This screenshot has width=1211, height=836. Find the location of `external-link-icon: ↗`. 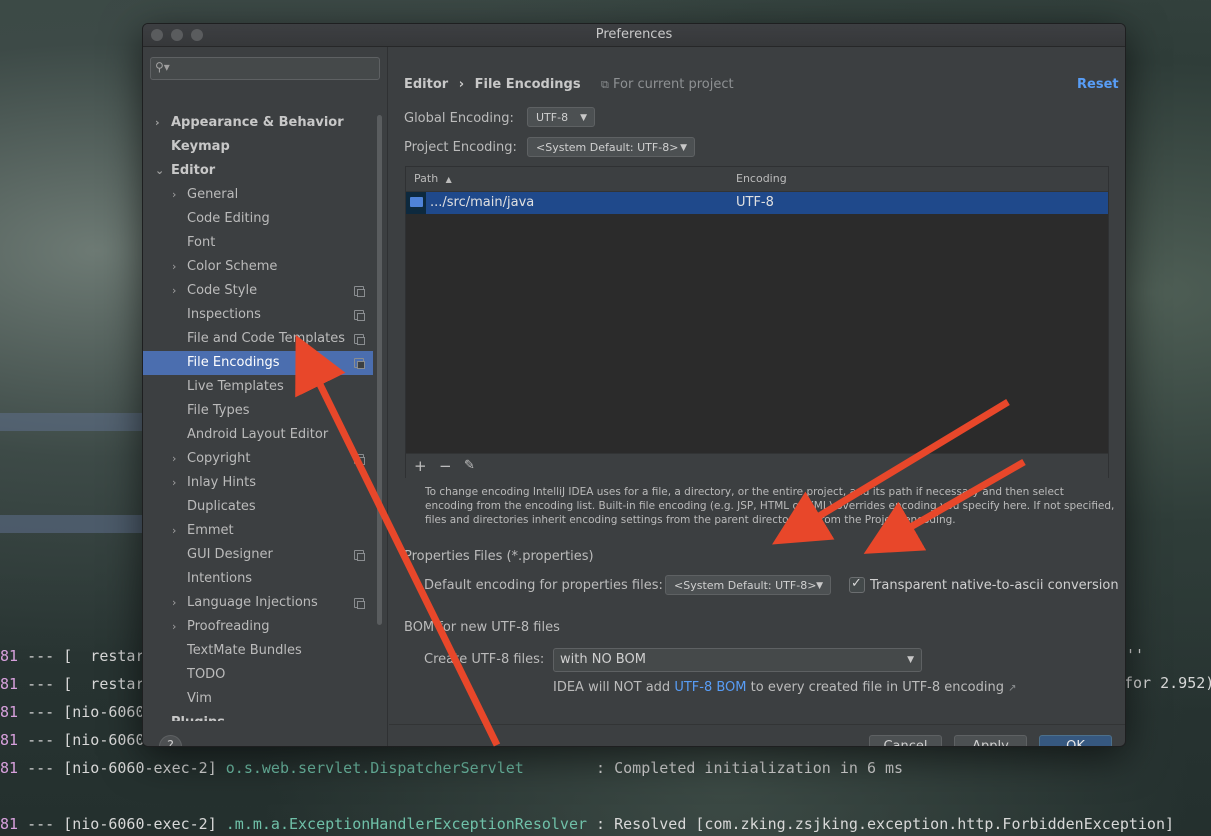

external-link-icon: ↗ is located at coordinates (1012, 688).